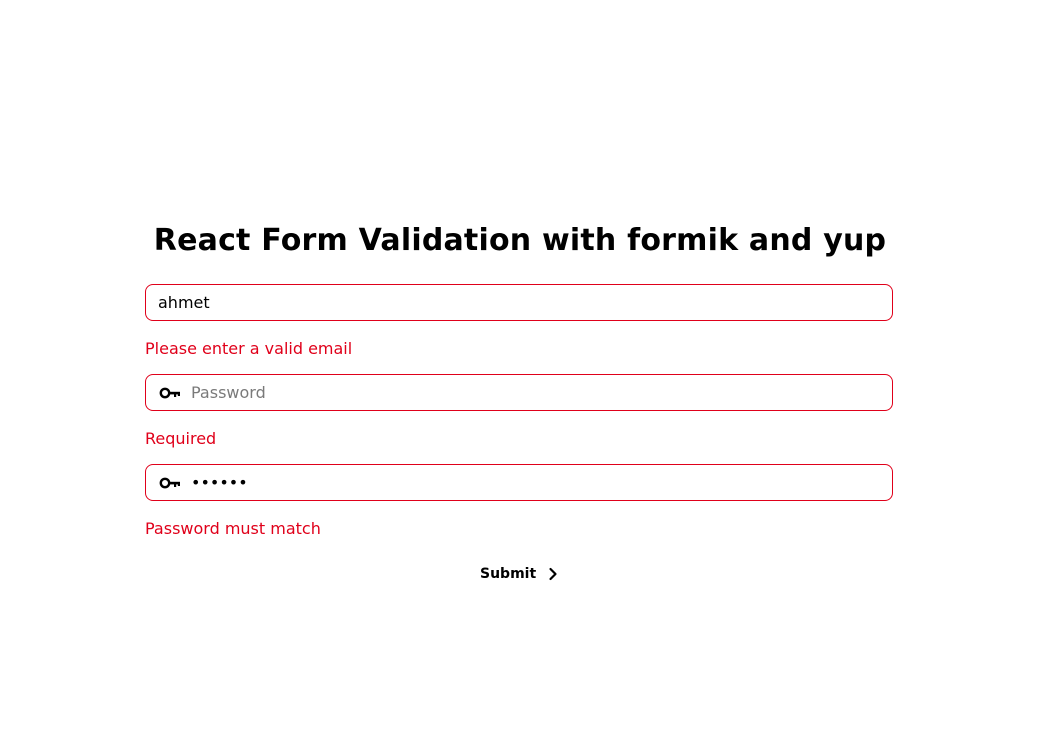  Describe the element at coordinates (508, 574) in the screenshot. I see `submit-label: Submit` at that location.